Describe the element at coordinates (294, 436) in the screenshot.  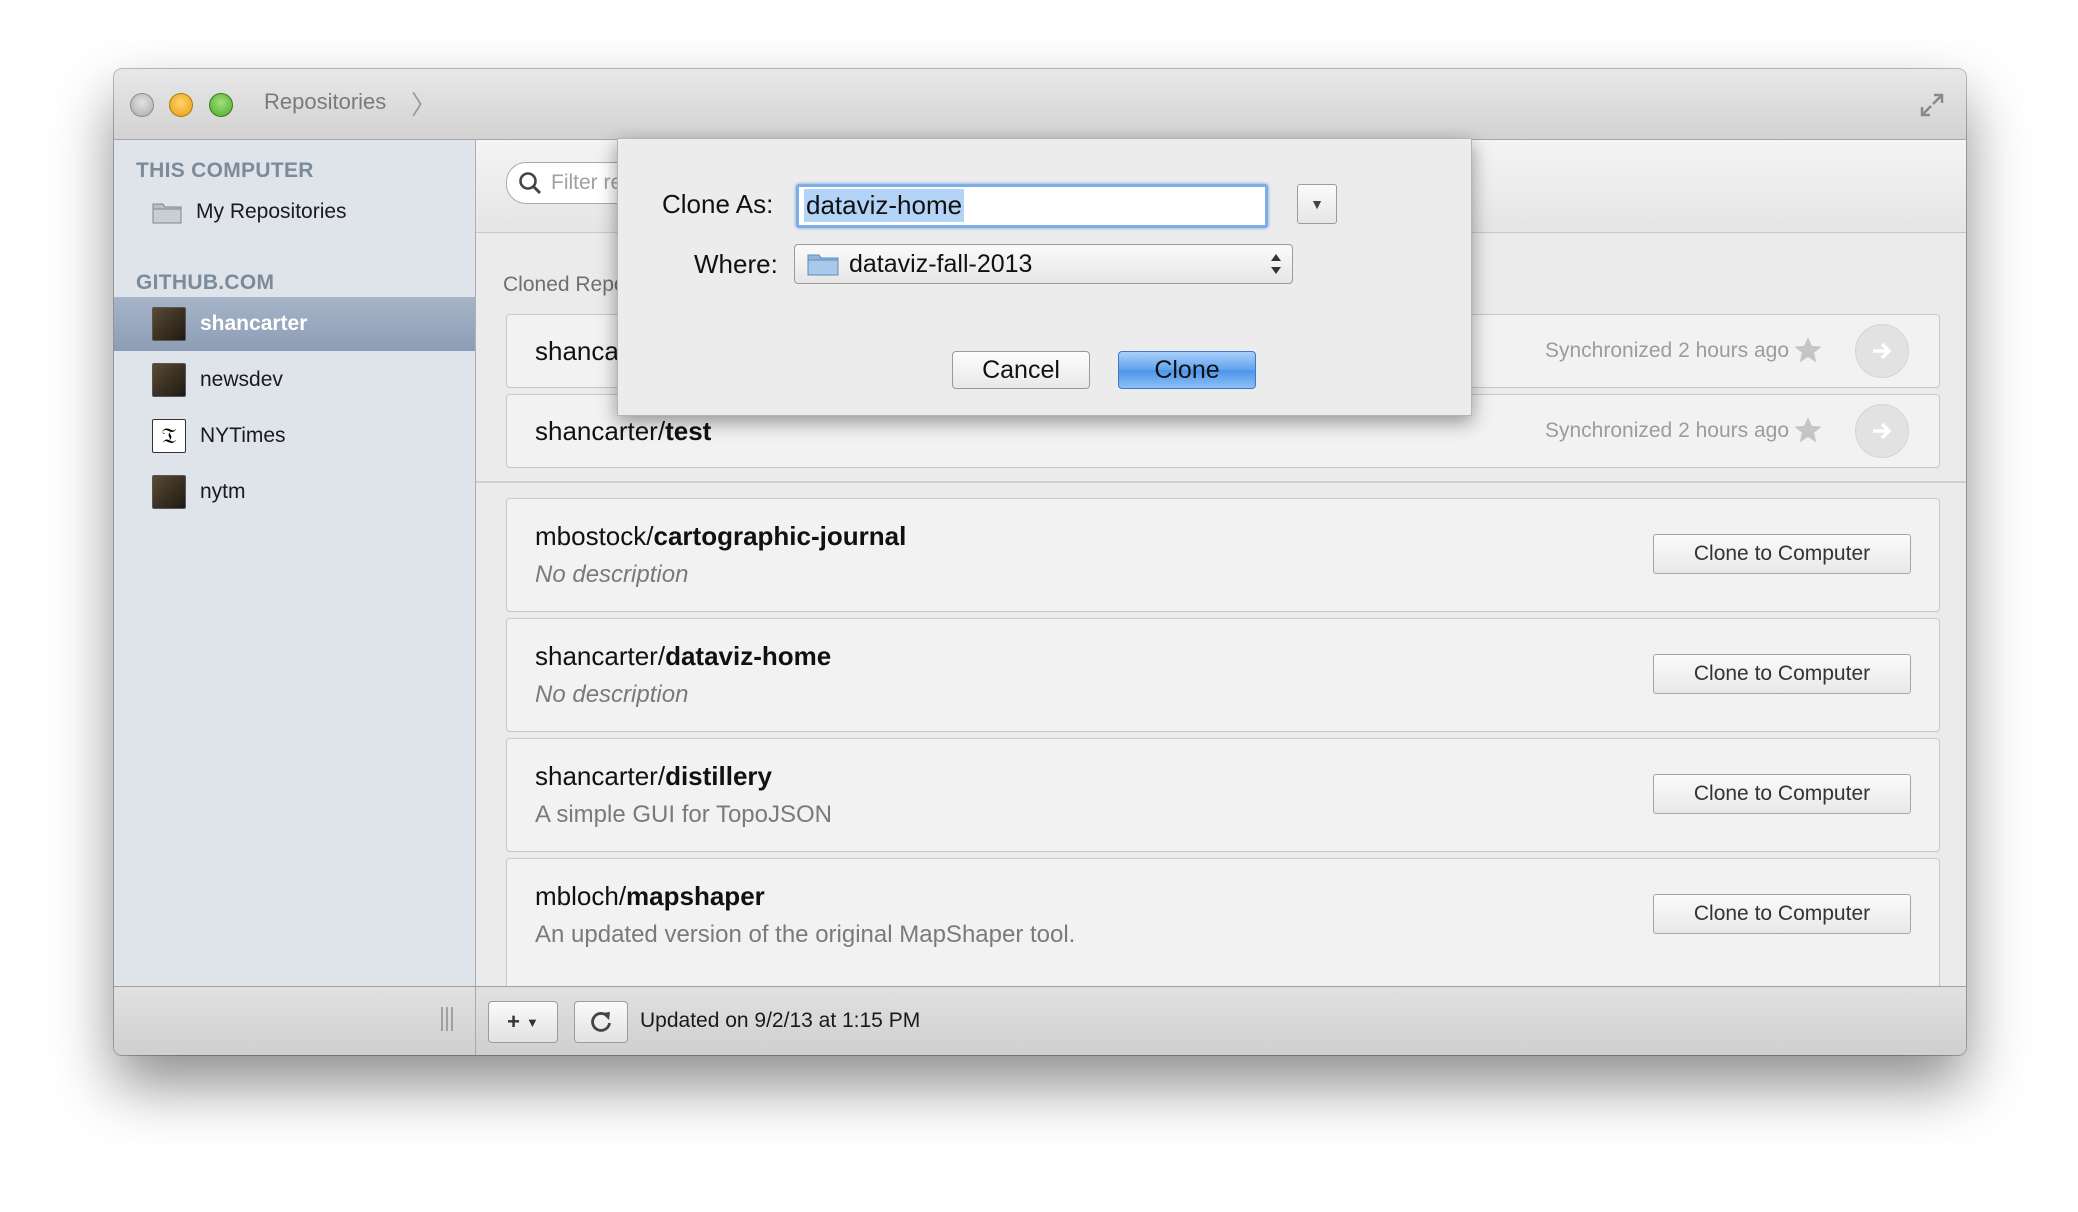
I see `sidebar-item-nytimes: 𝔗 NYTimes` at that location.